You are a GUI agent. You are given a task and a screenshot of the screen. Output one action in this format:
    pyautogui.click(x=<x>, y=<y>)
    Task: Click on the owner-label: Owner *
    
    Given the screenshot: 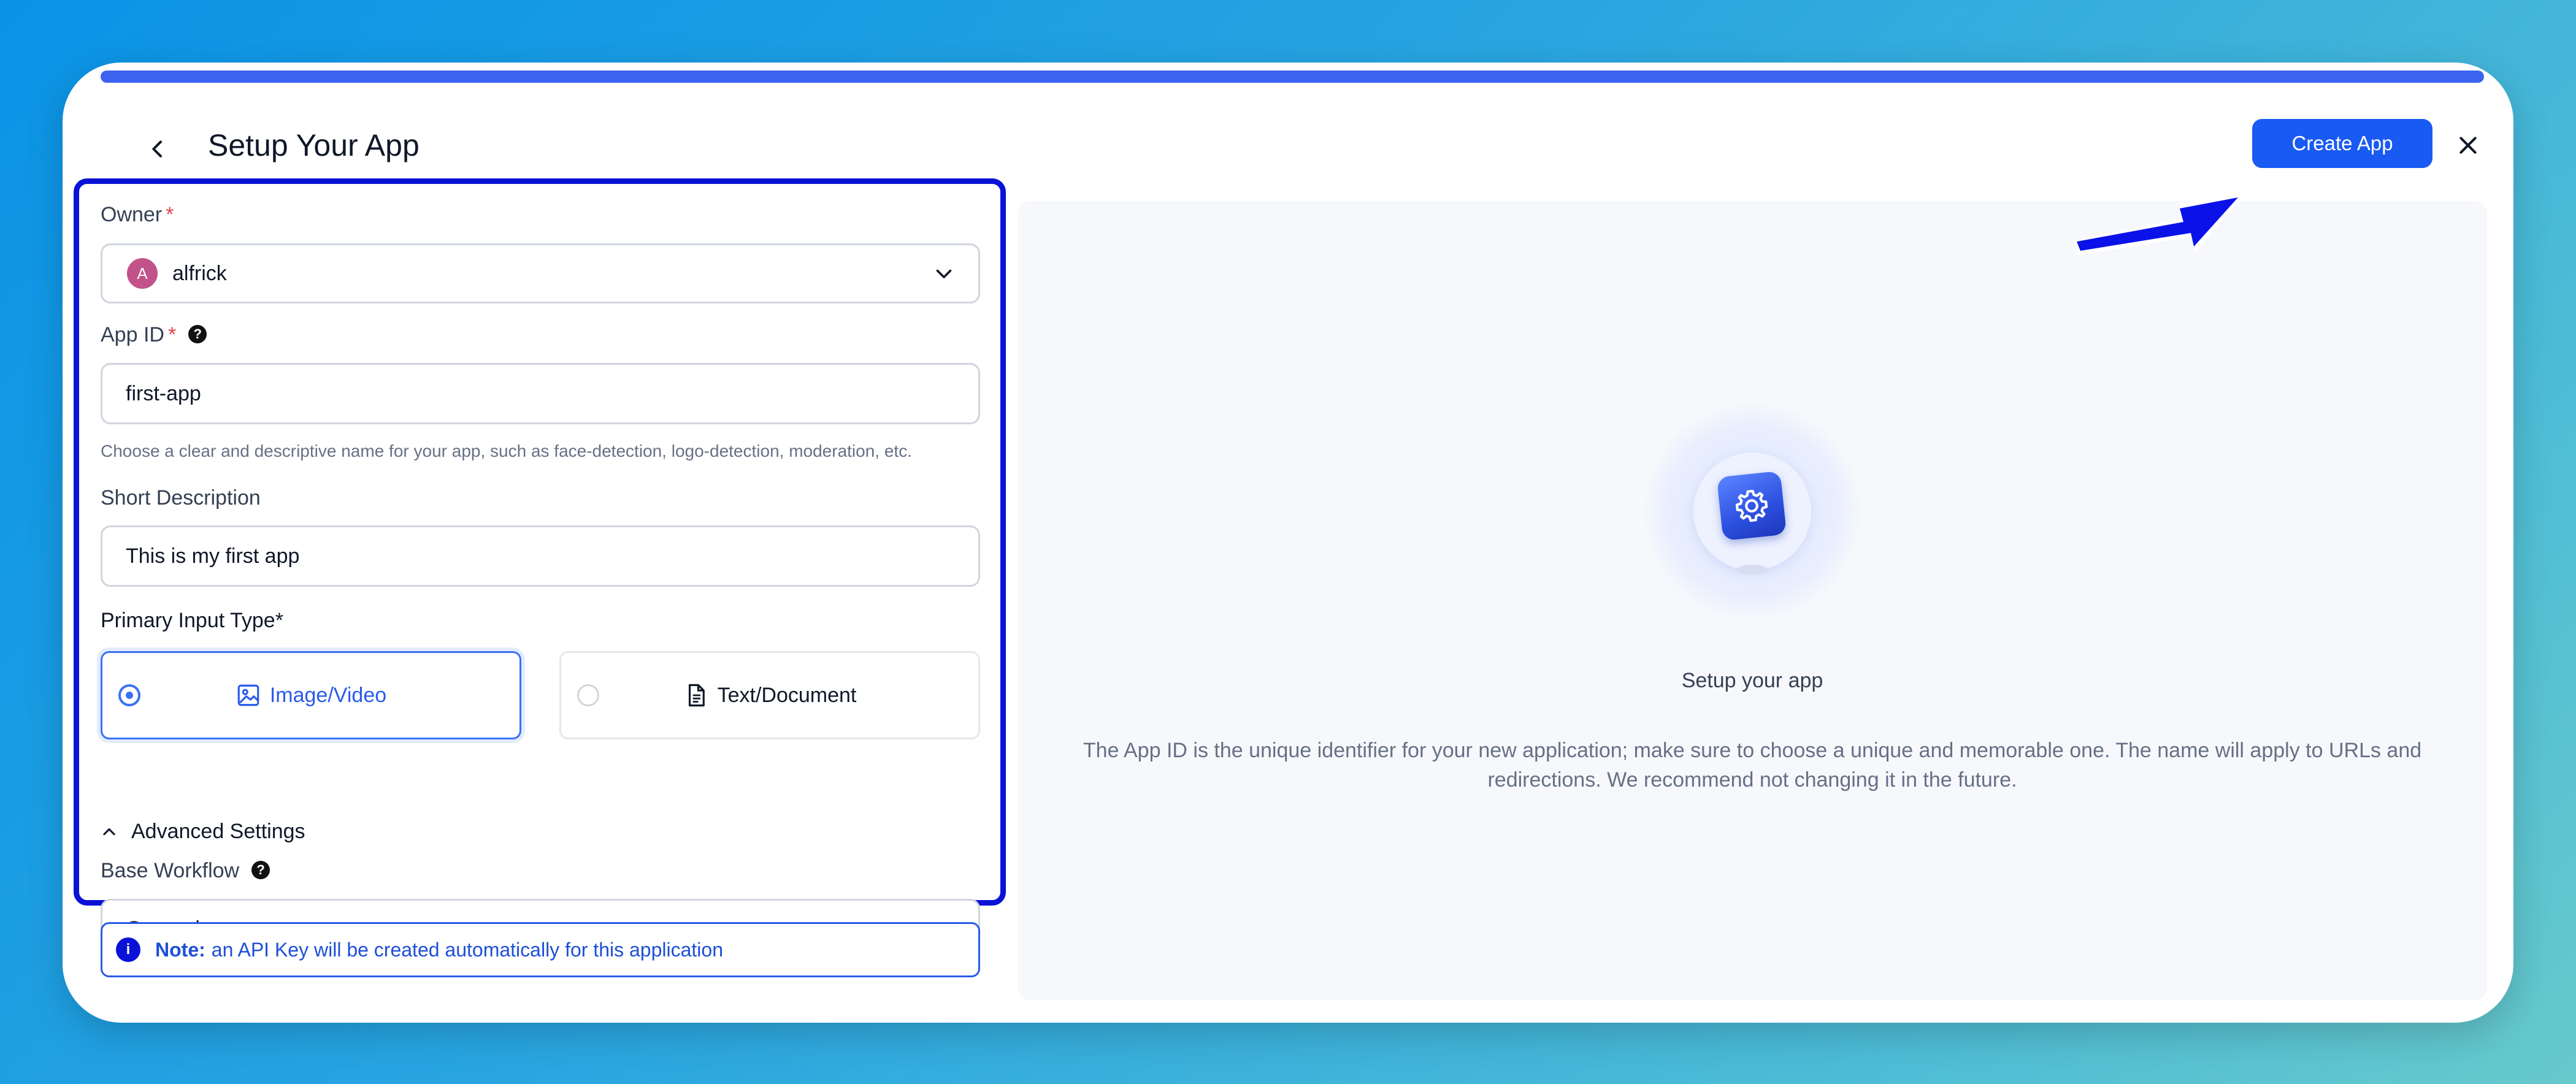 What is the action you would take?
    pyautogui.click(x=137, y=214)
    